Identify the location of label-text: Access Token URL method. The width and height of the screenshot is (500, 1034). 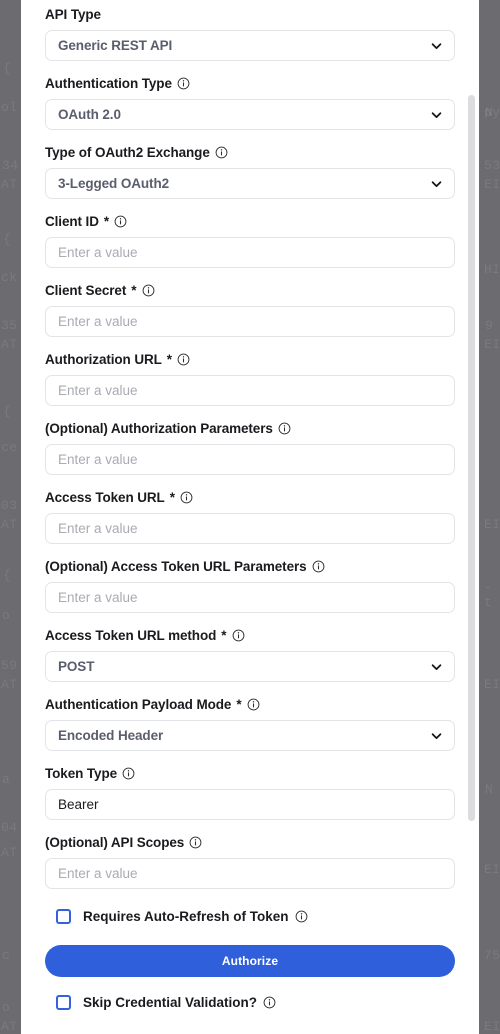
(131, 635).